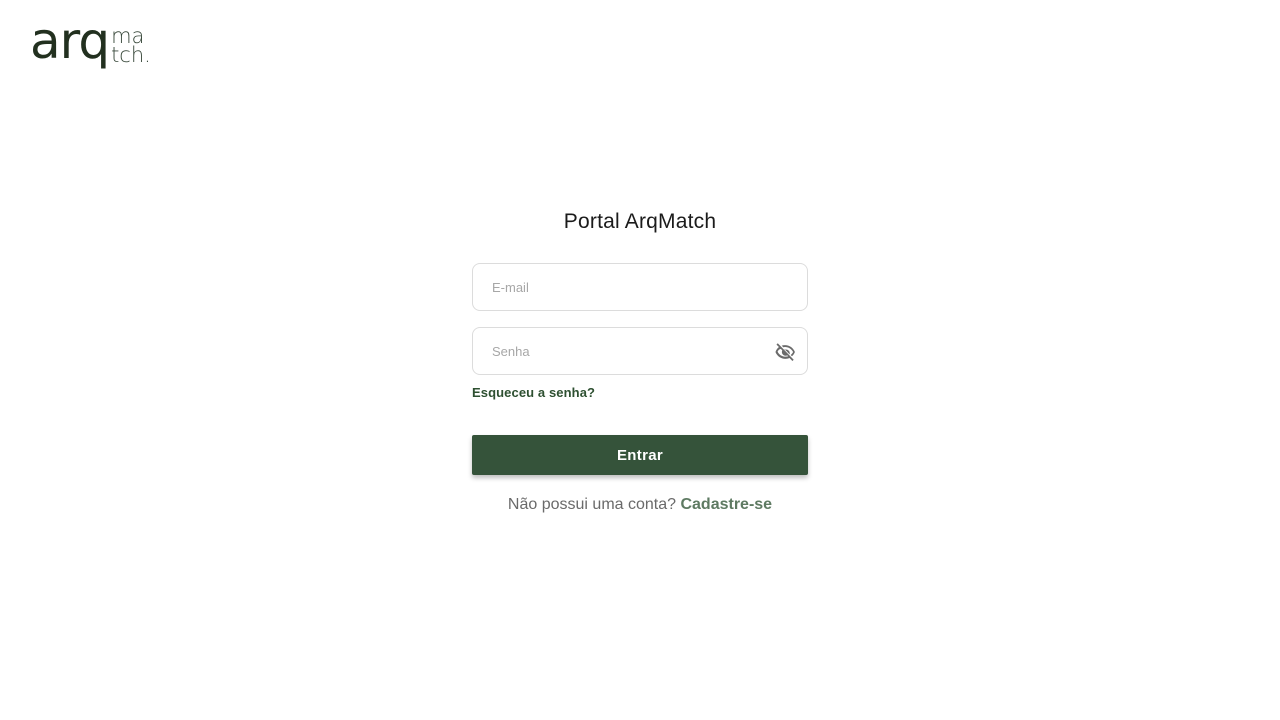 The width and height of the screenshot is (1280, 720). What do you see at coordinates (533, 392) in the screenshot?
I see `forgot-password-link: Esqueceu a senha?` at bounding box center [533, 392].